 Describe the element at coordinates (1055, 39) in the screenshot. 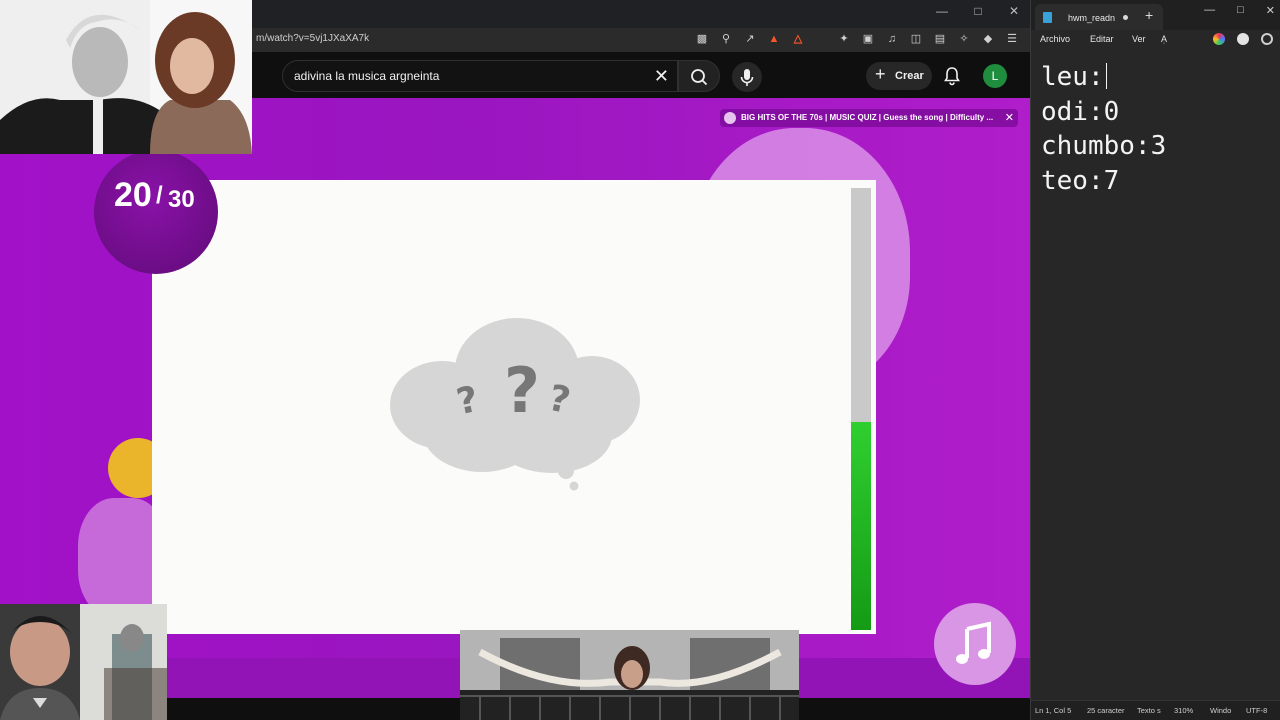

I see `menu-file: Archivo` at that location.